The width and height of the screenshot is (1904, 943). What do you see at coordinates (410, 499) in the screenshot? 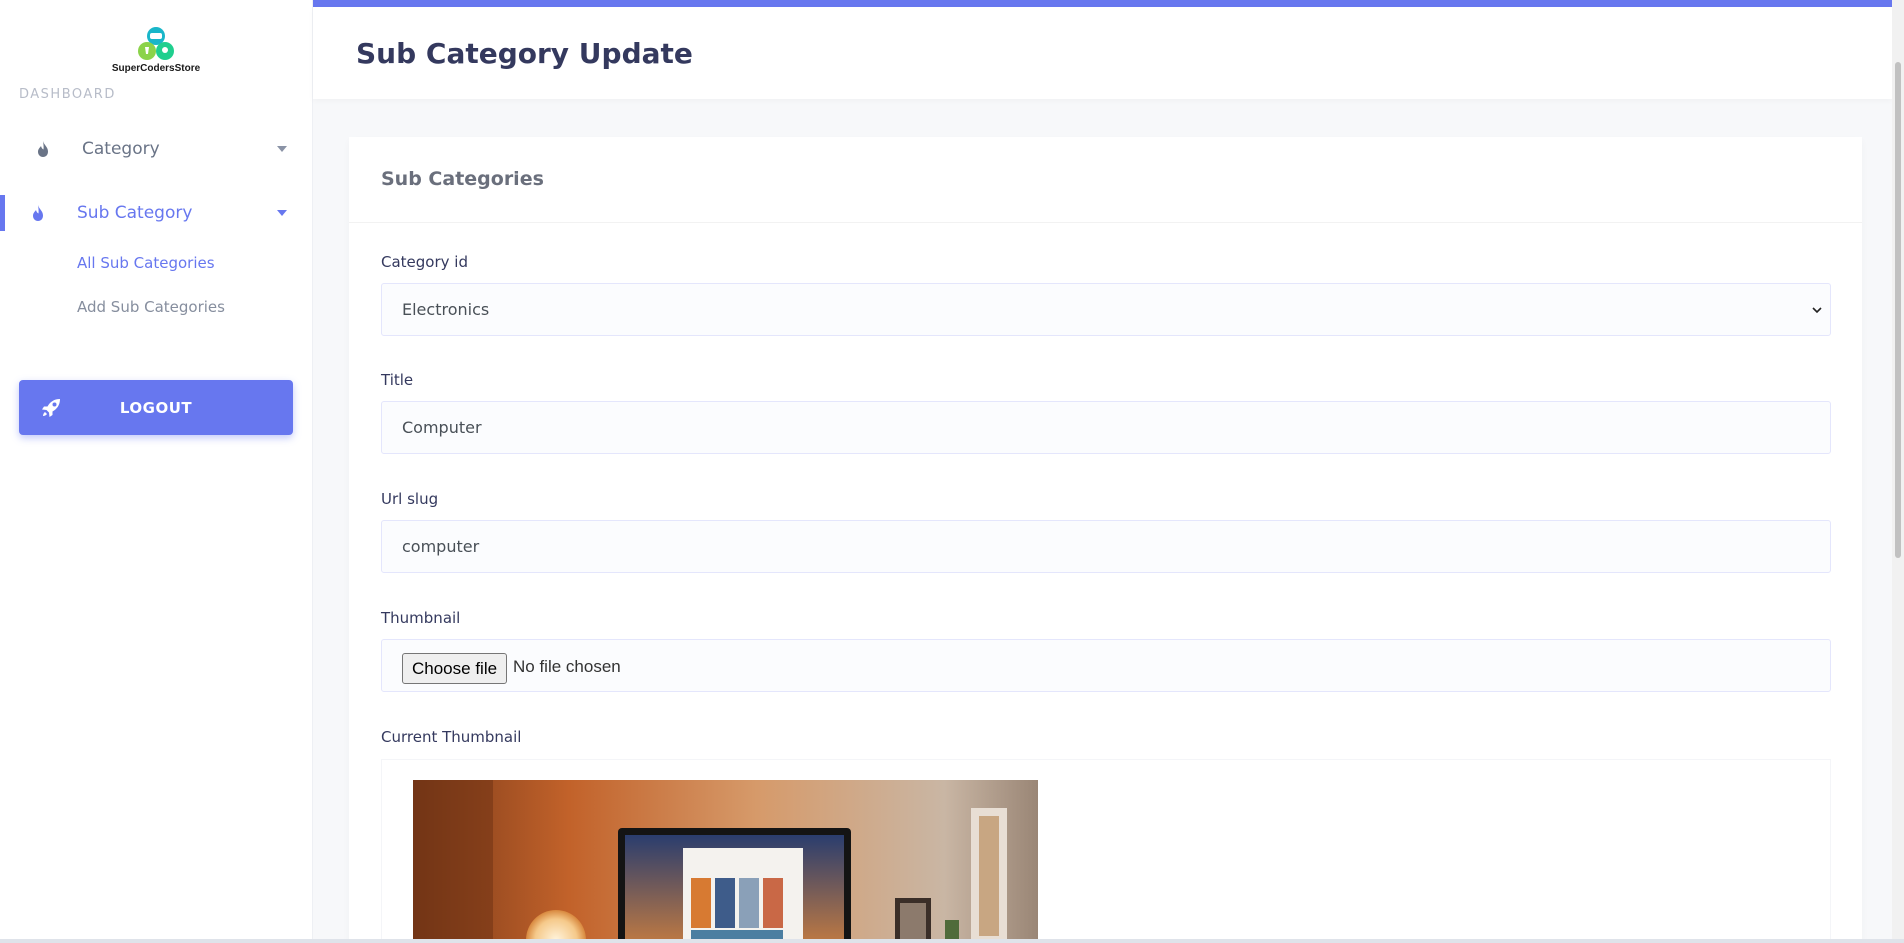
I see `url-slug-label: Url slug` at bounding box center [410, 499].